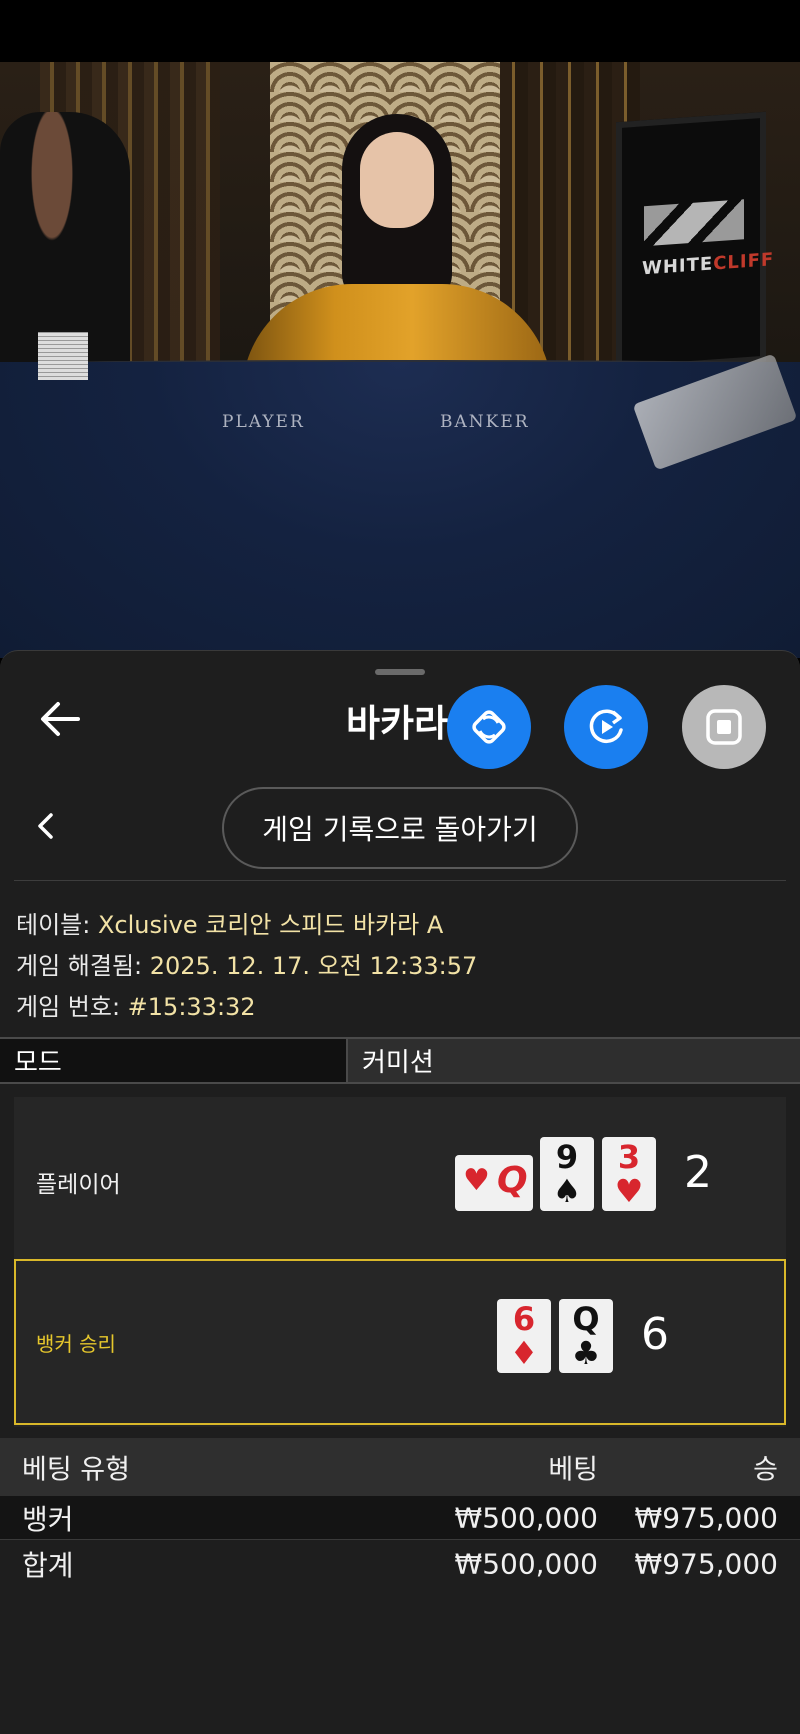 The image size is (800, 1734). Describe the element at coordinates (76, 1344) in the screenshot. I see `banker-win-label: 뱅커 승리` at that location.